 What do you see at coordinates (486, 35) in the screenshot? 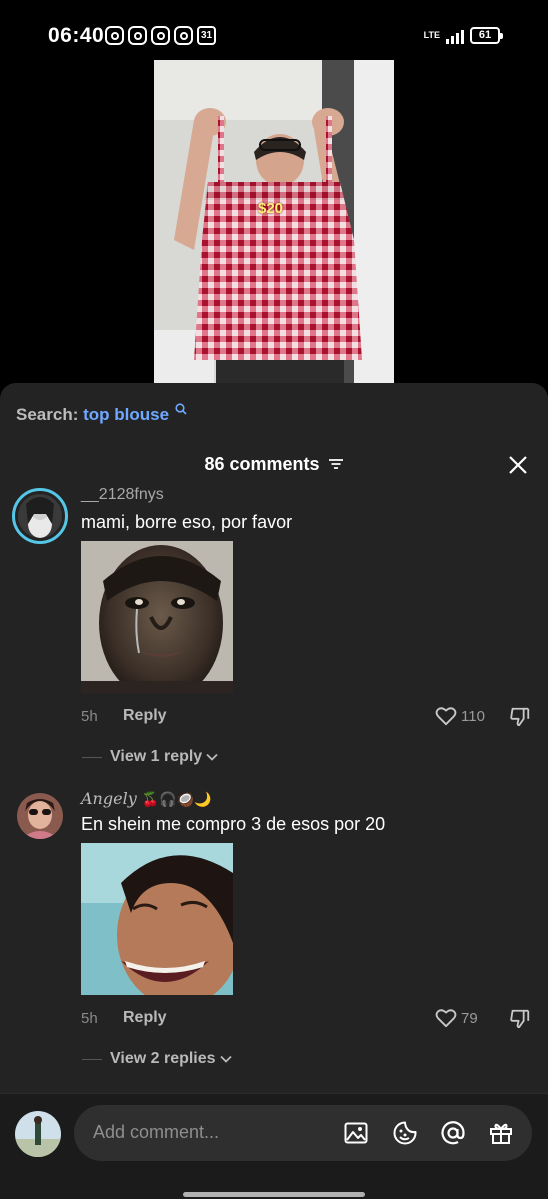
I see `battery-icon: 61` at bounding box center [486, 35].